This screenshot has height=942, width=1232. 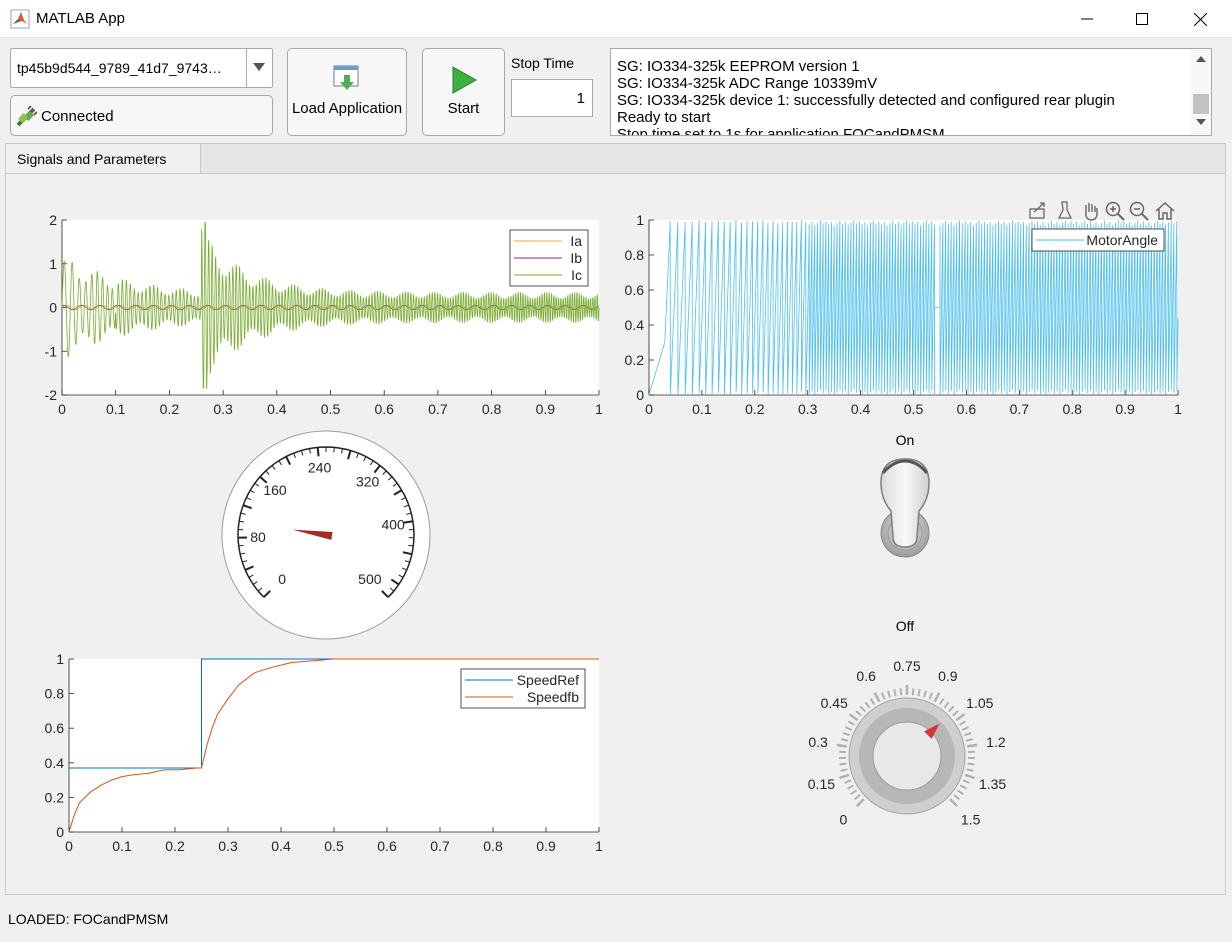 I want to click on export-icon, so click(x=1038, y=211).